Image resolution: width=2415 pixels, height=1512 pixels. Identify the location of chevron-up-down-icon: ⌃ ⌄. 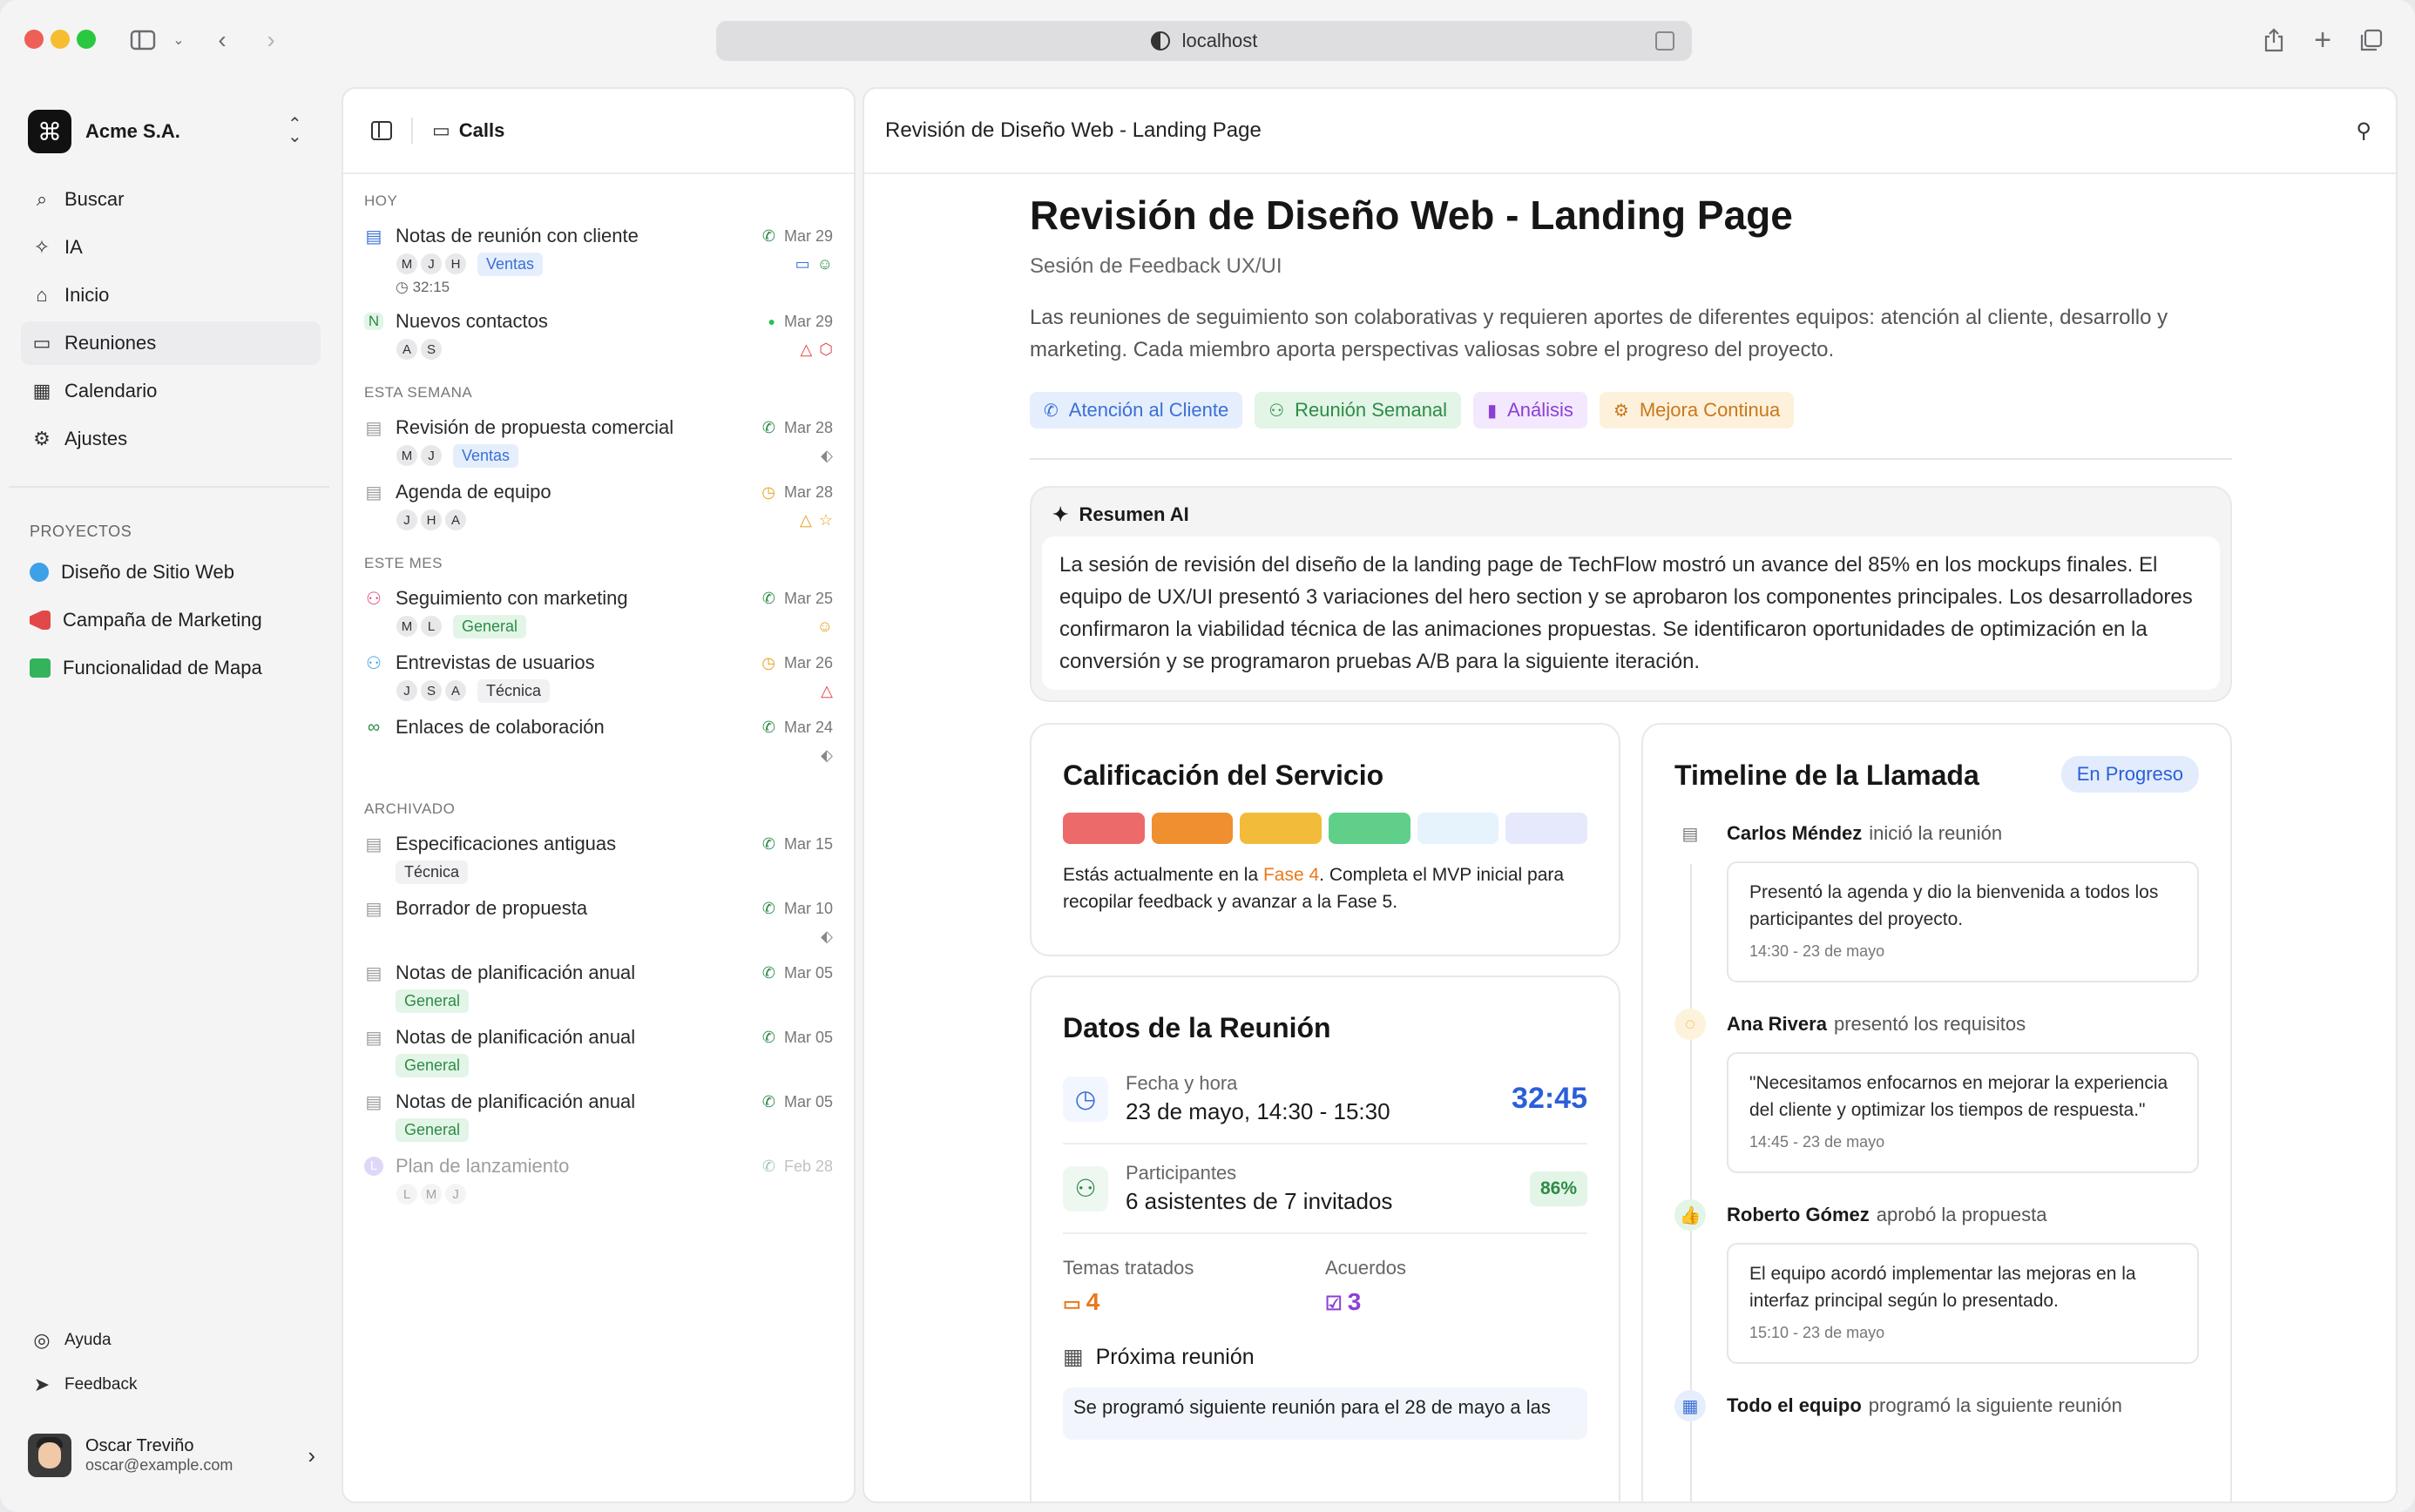
(295, 130).